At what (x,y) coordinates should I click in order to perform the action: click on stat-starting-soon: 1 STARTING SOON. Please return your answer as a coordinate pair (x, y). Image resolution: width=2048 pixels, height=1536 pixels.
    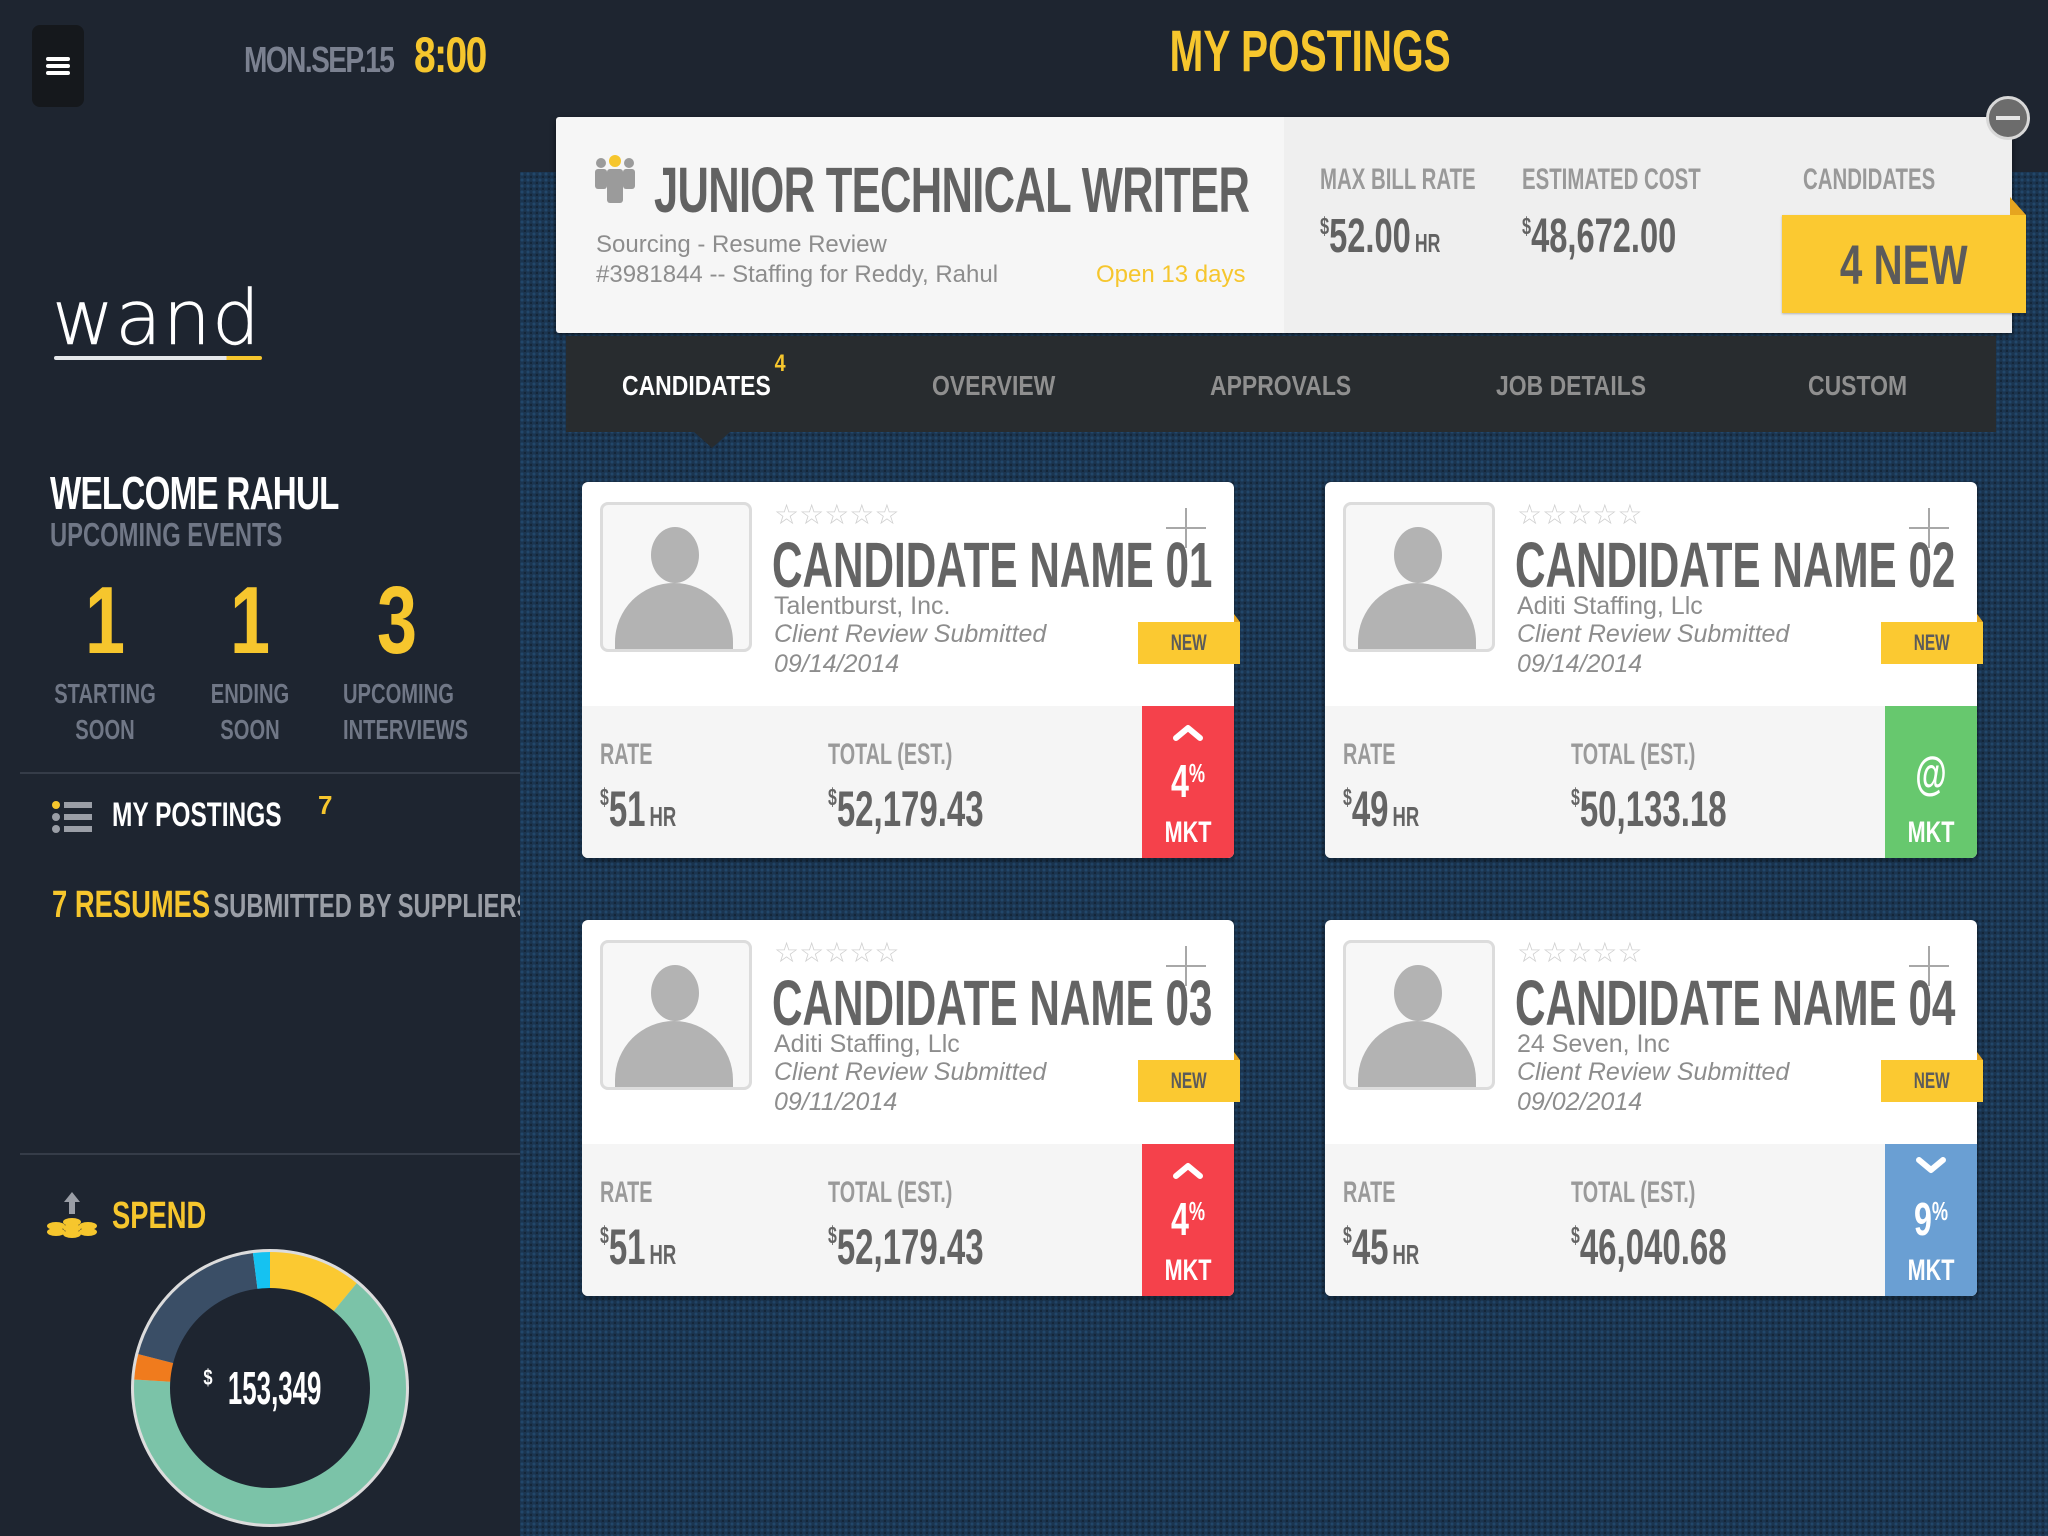
    Looking at the image, I should click on (105, 657).